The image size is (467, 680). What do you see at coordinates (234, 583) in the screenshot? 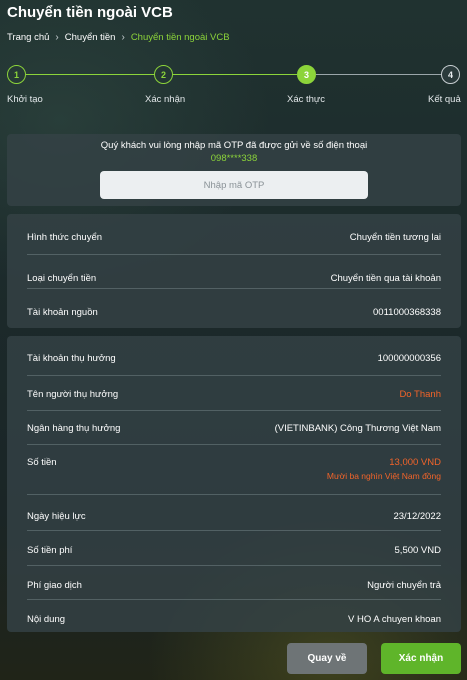
I see `info-row: Phí giao dịch Người chuyển trả` at bounding box center [234, 583].